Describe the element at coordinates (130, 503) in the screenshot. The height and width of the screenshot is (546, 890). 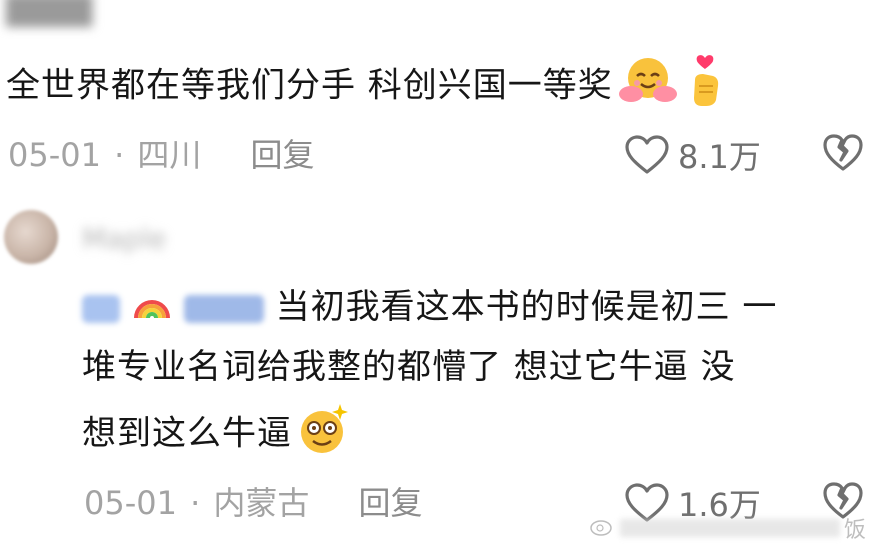
I see `comment-2-date: 05-01` at that location.